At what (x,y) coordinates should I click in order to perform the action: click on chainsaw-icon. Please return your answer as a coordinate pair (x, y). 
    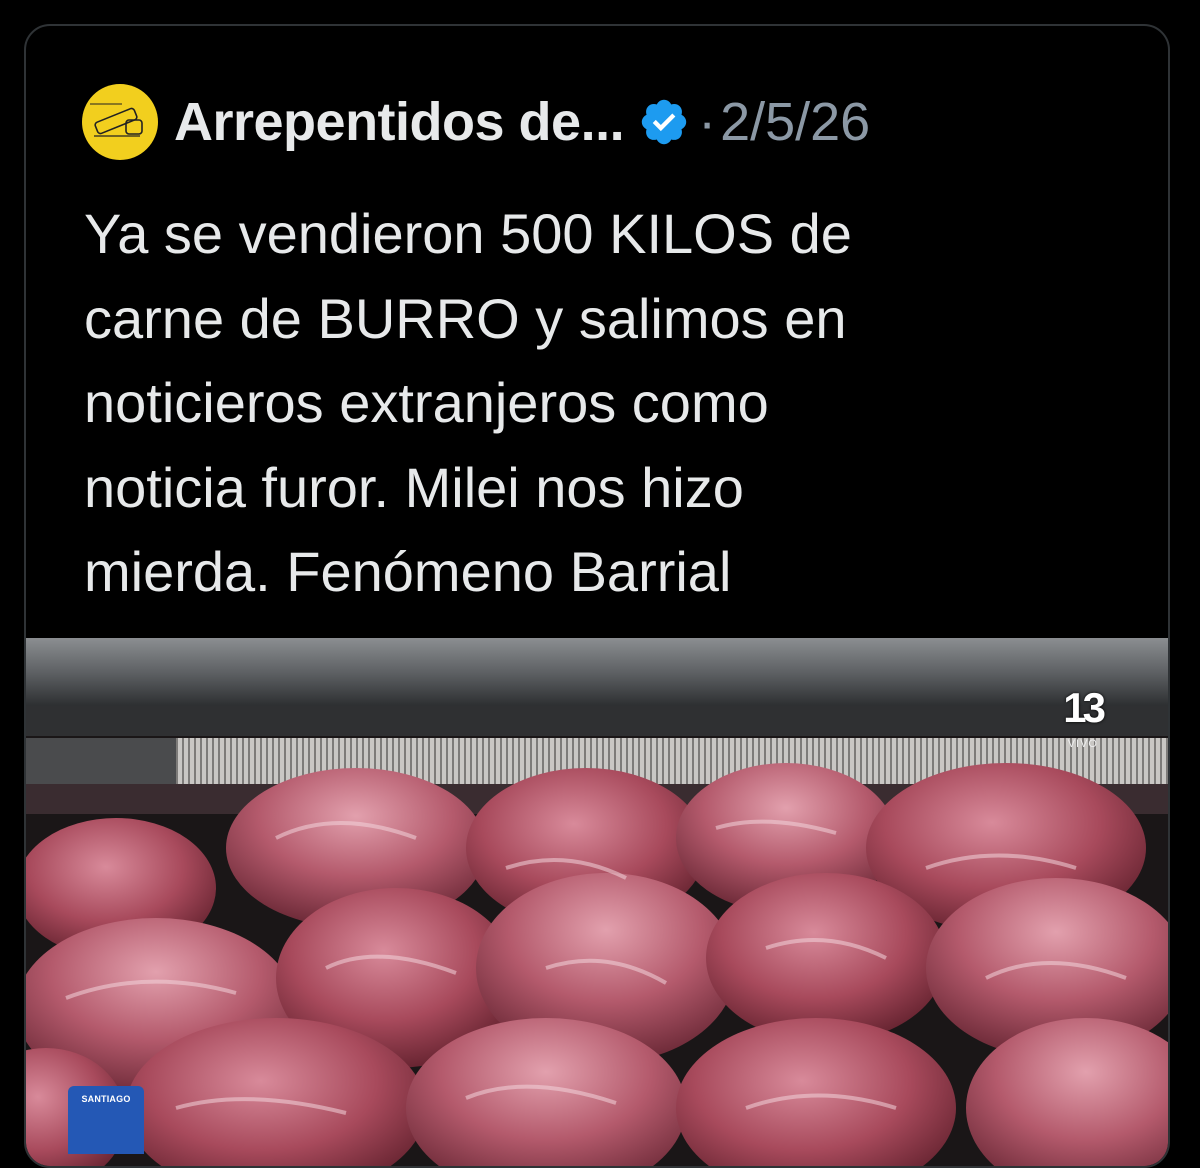
    Looking at the image, I should click on (116, 120).